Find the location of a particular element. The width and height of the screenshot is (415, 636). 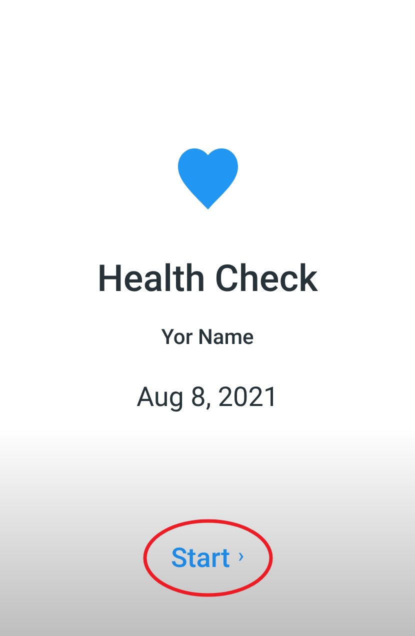

app-title: Health Check is located at coordinates (207, 280).